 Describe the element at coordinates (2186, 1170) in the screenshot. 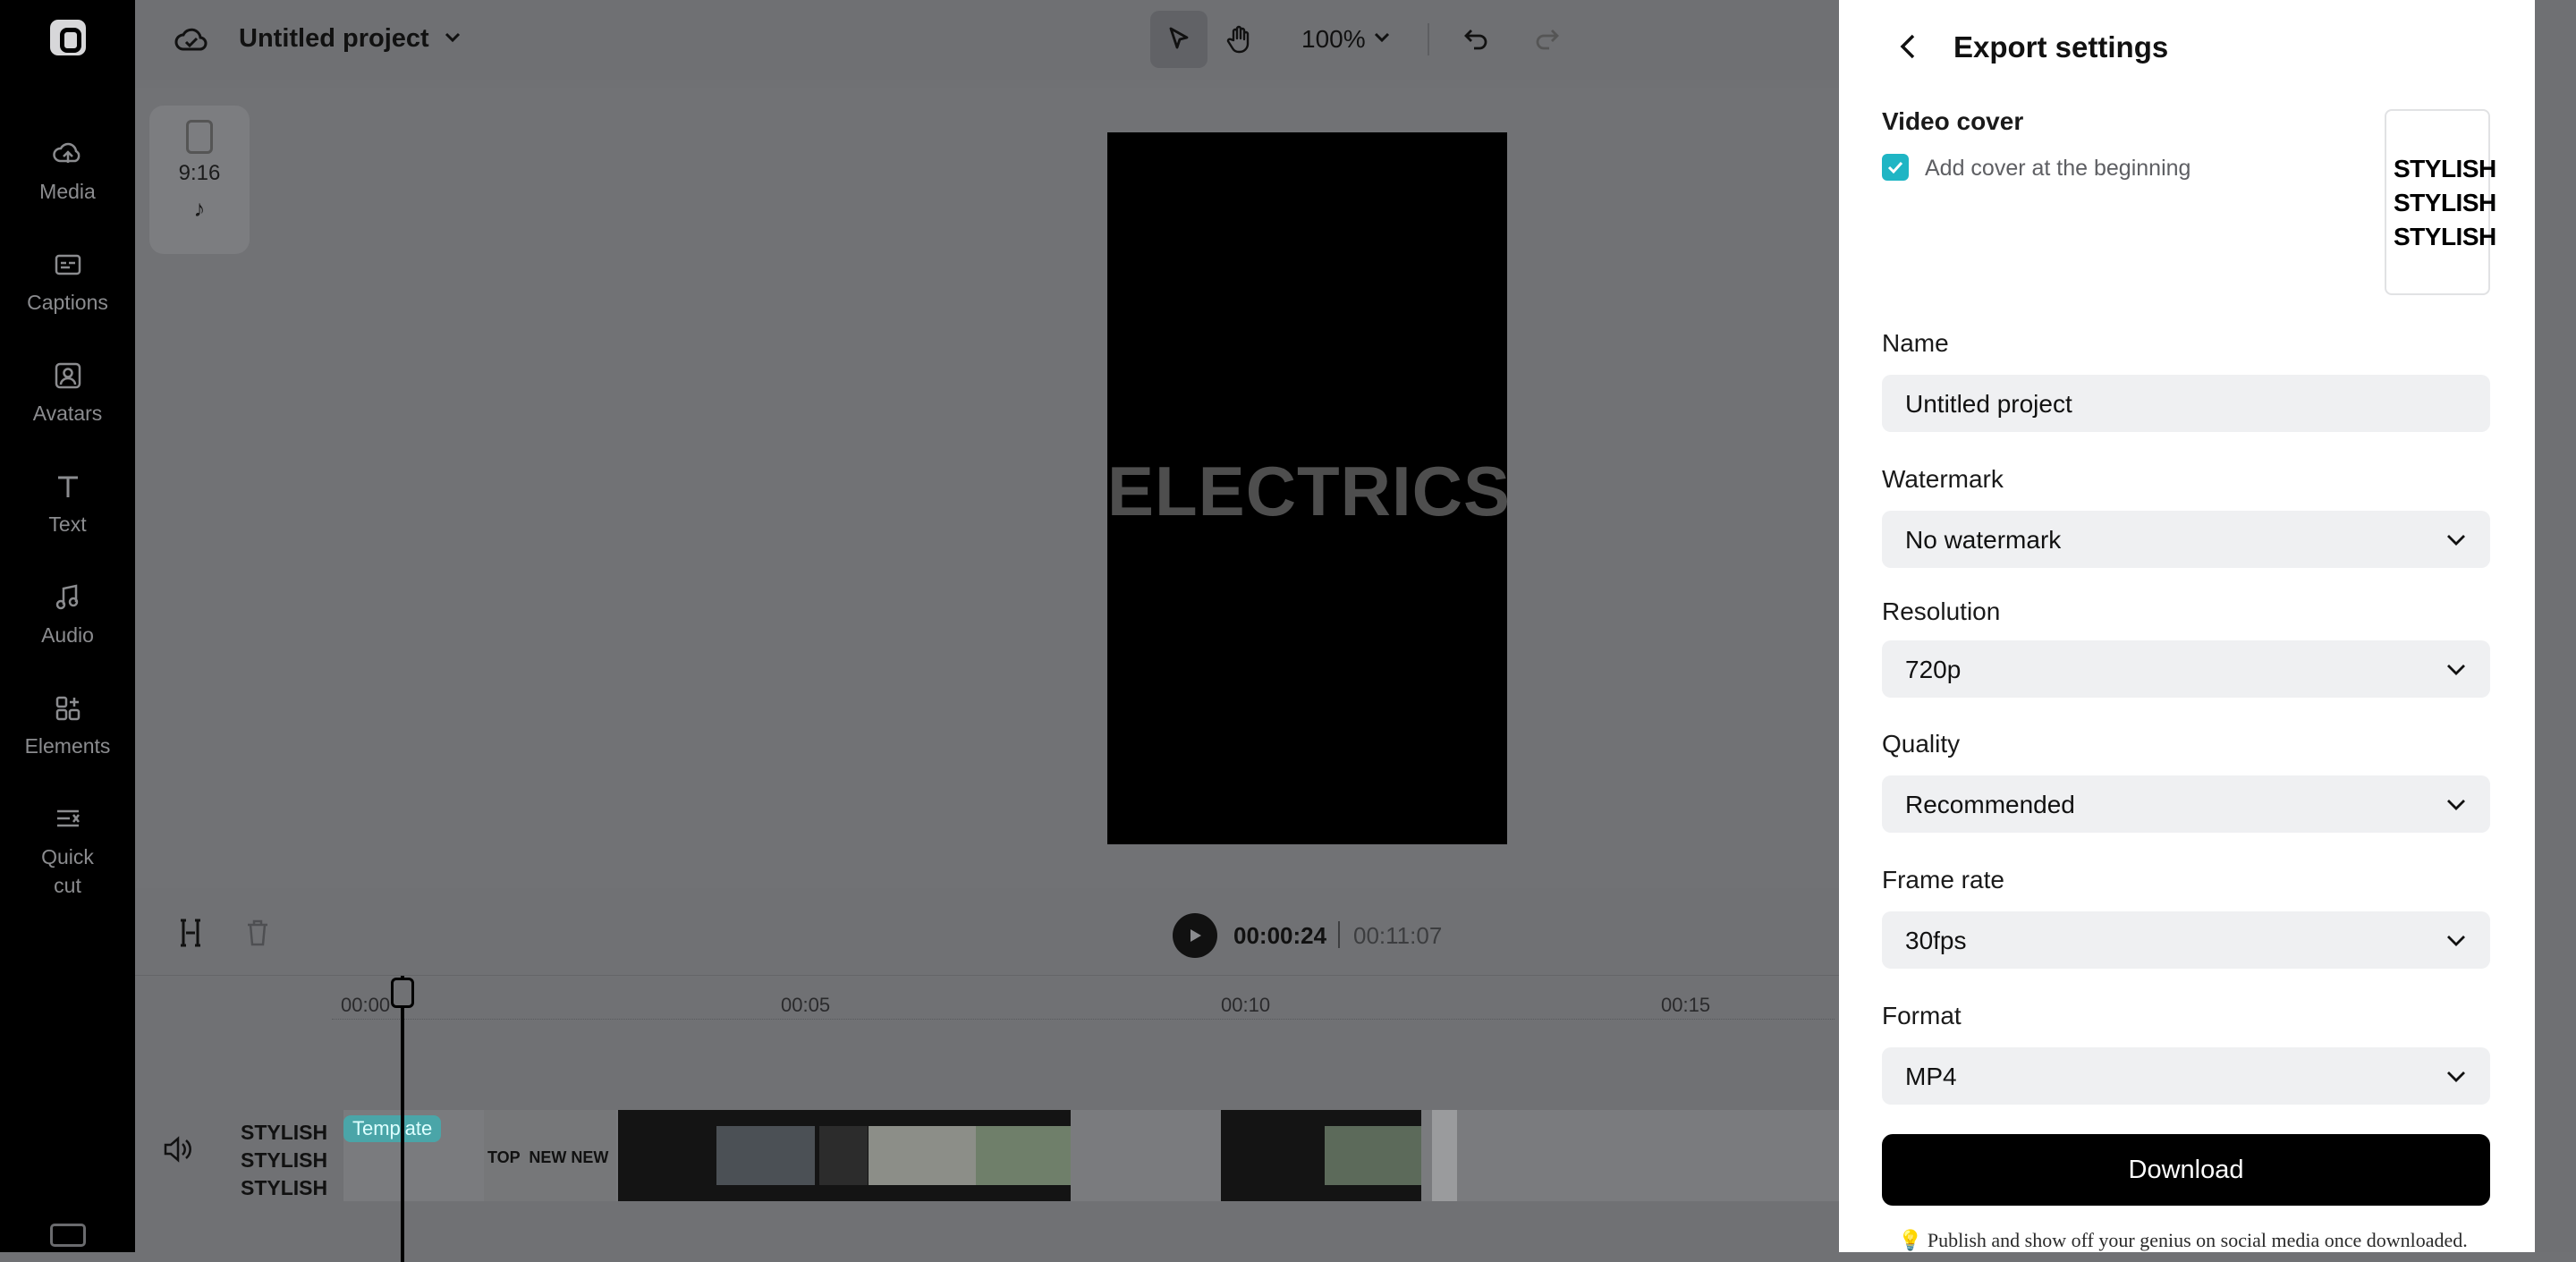

I see `download-button: Download` at that location.